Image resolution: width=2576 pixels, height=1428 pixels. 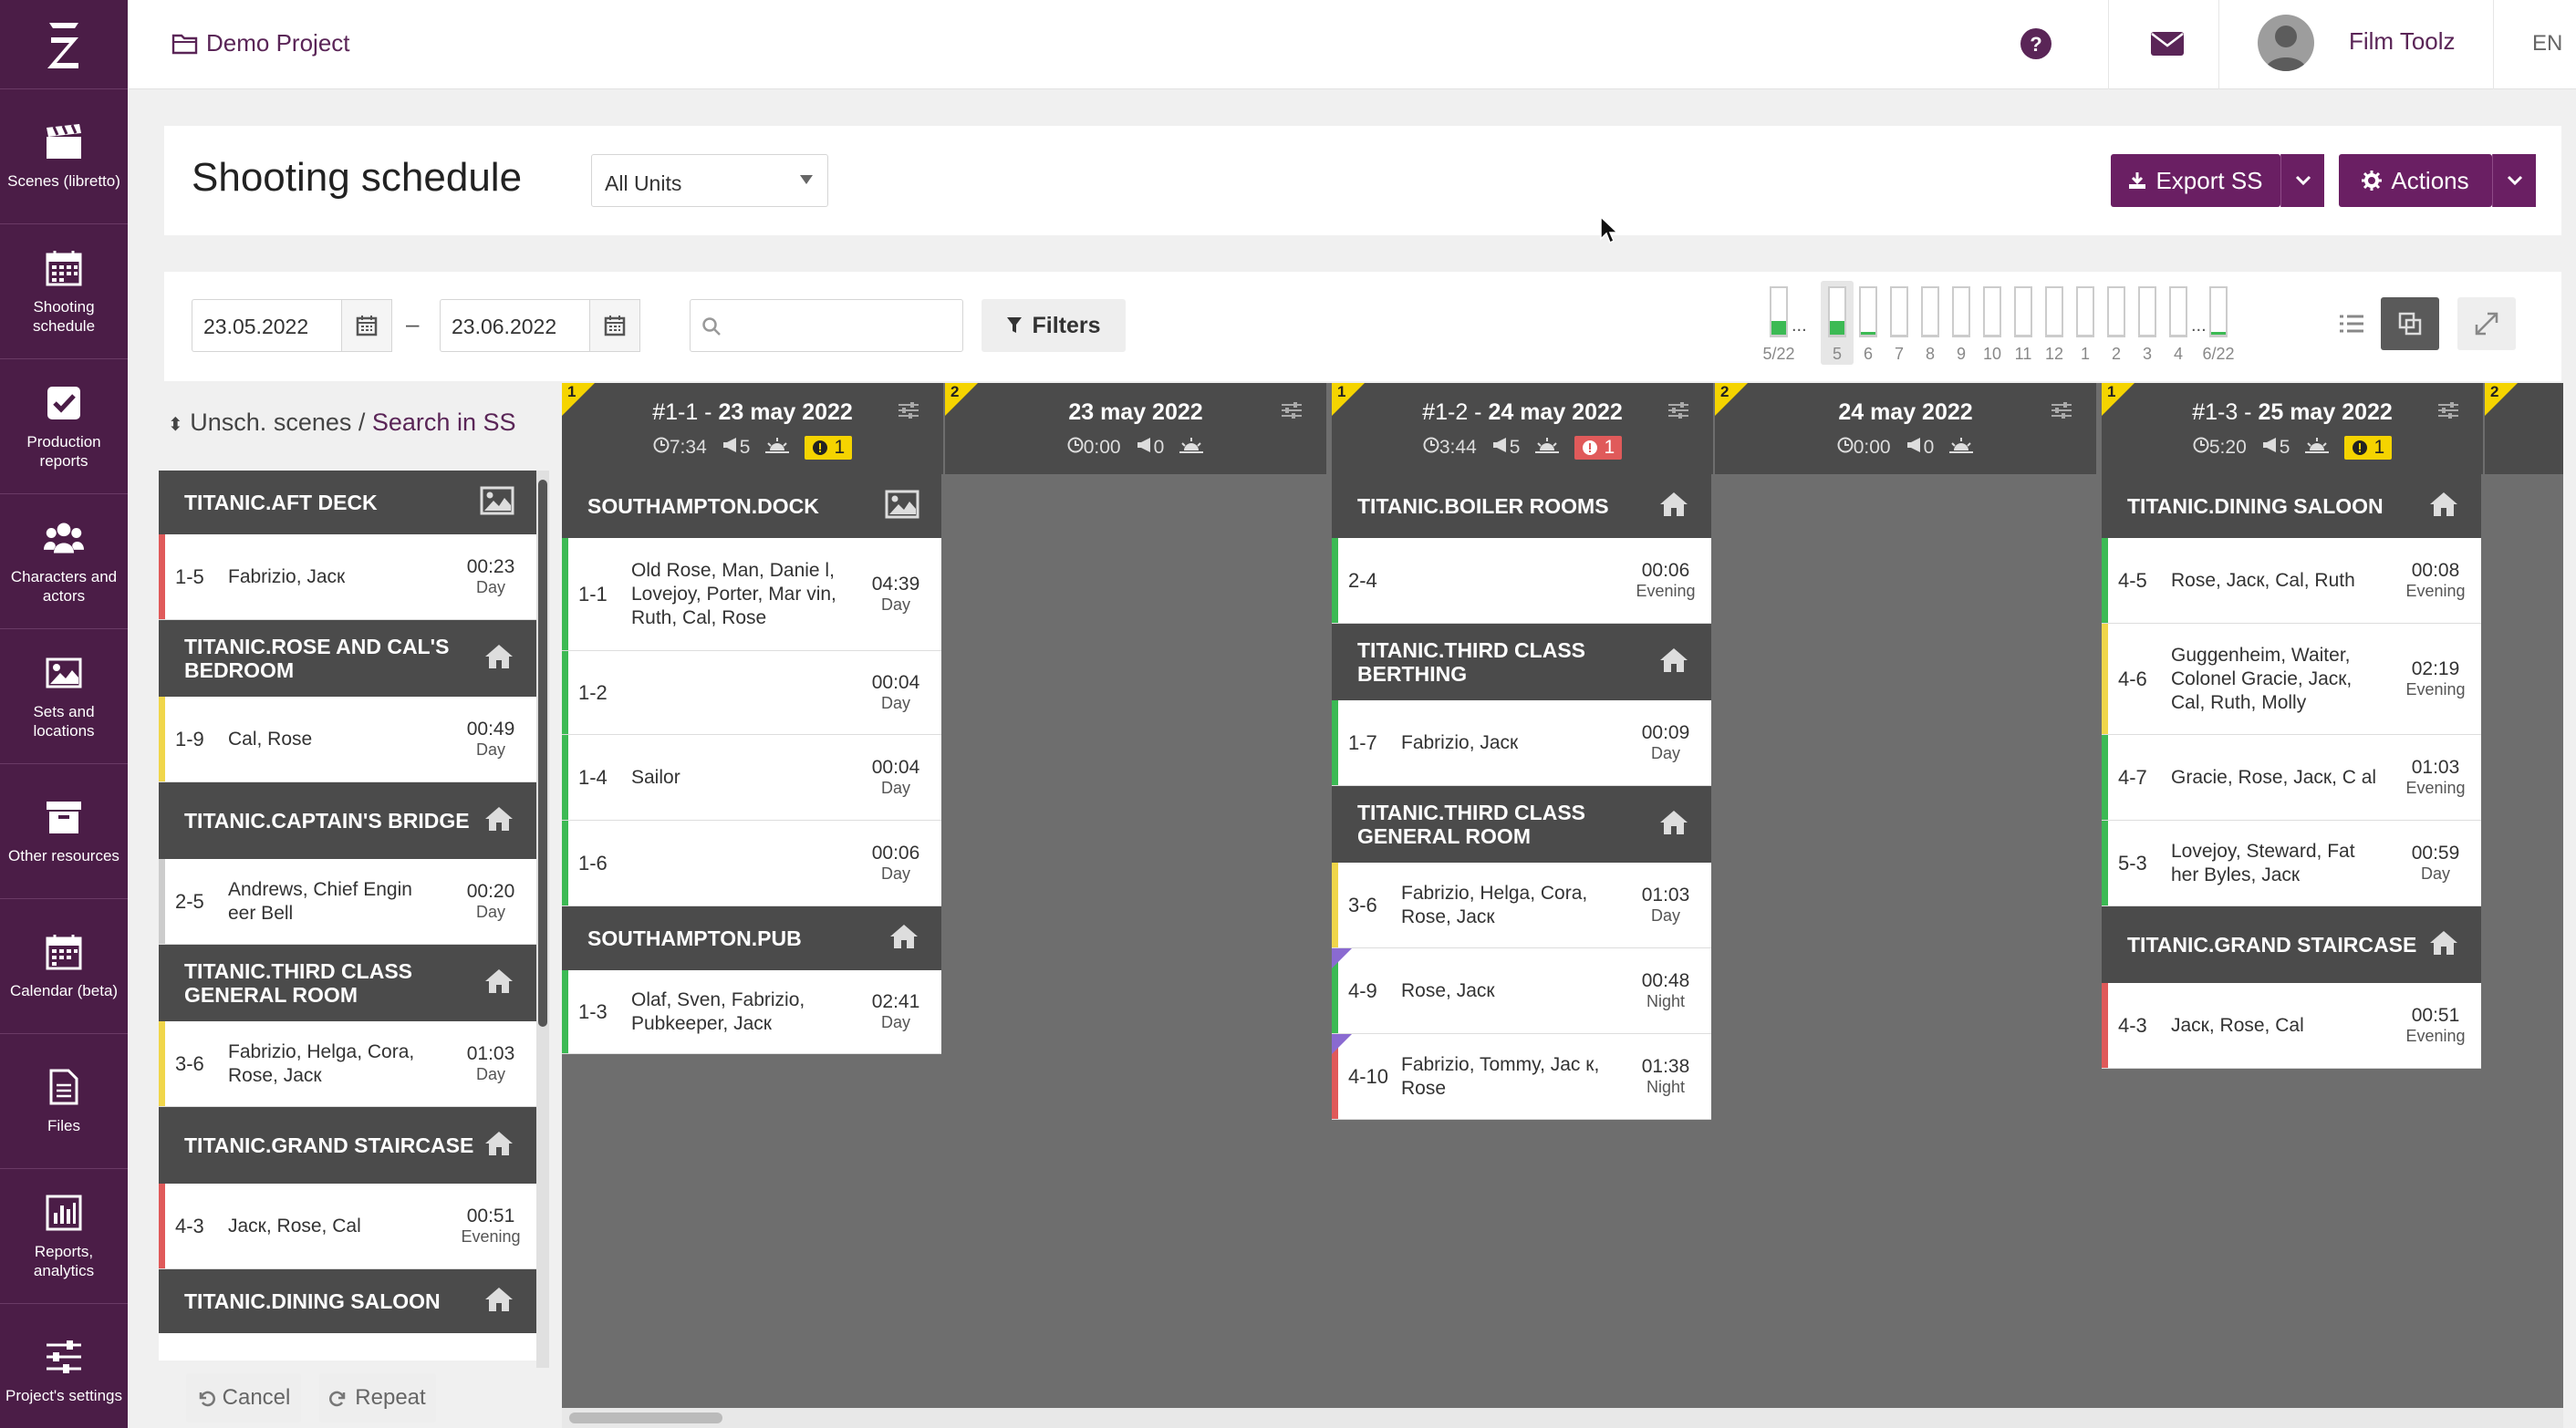 What do you see at coordinates (64, 1366) in the screenshot?
I see `sidebar-item-project-s-settings: Project's settings` at bounding box center [64, 1366].